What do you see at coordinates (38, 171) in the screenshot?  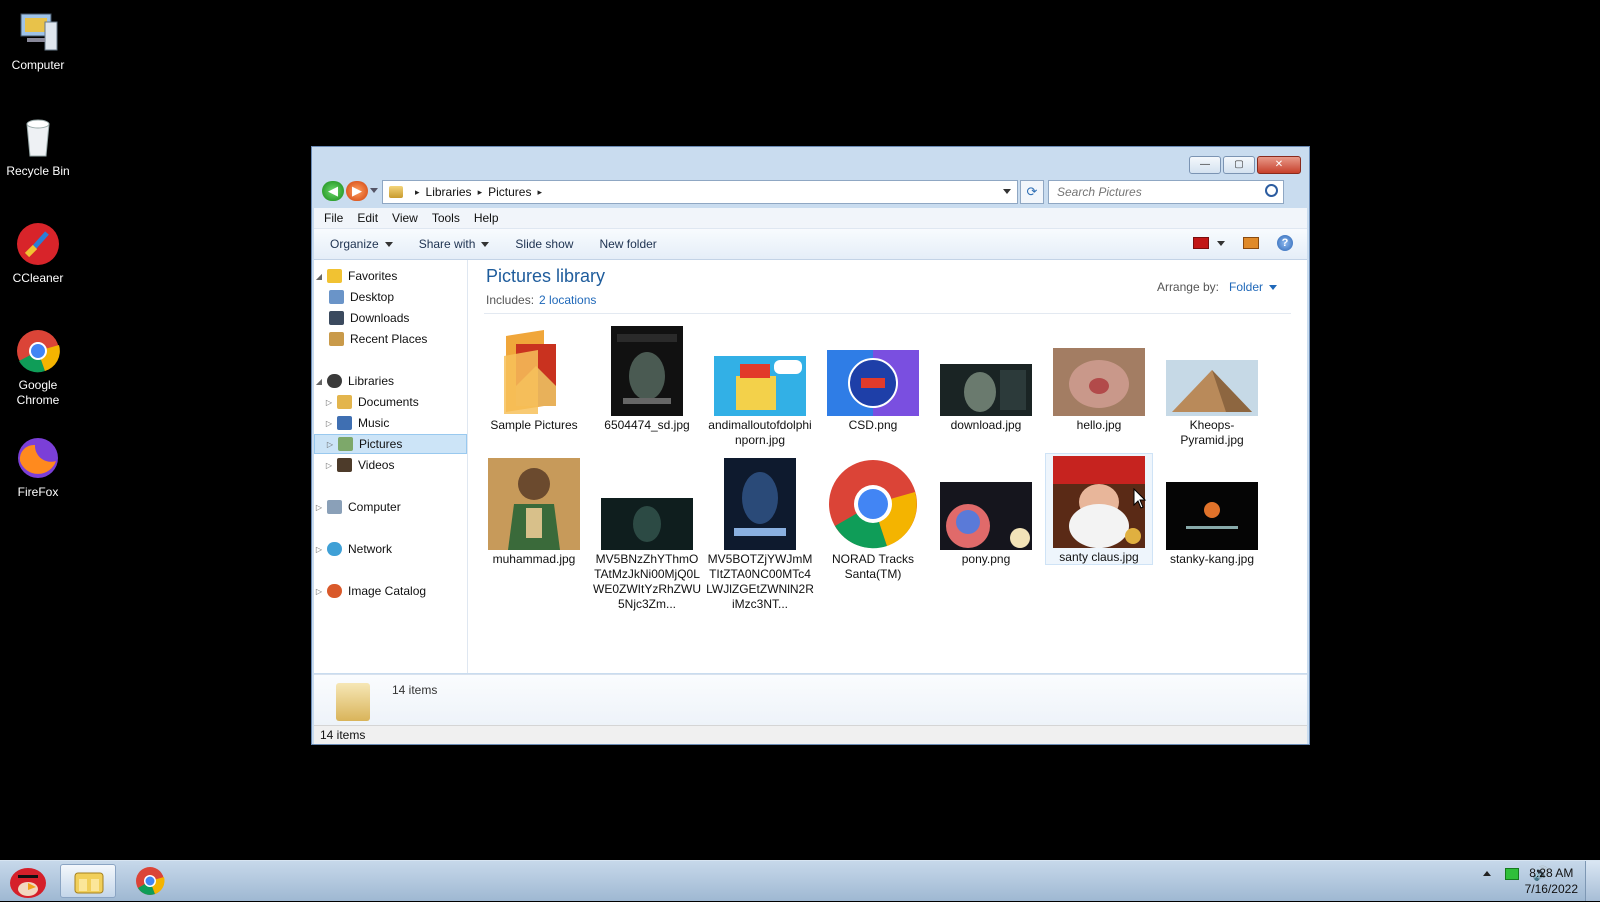 I see `desktop-icon-label: Recycle Bin` at bounding box center [38, 171].